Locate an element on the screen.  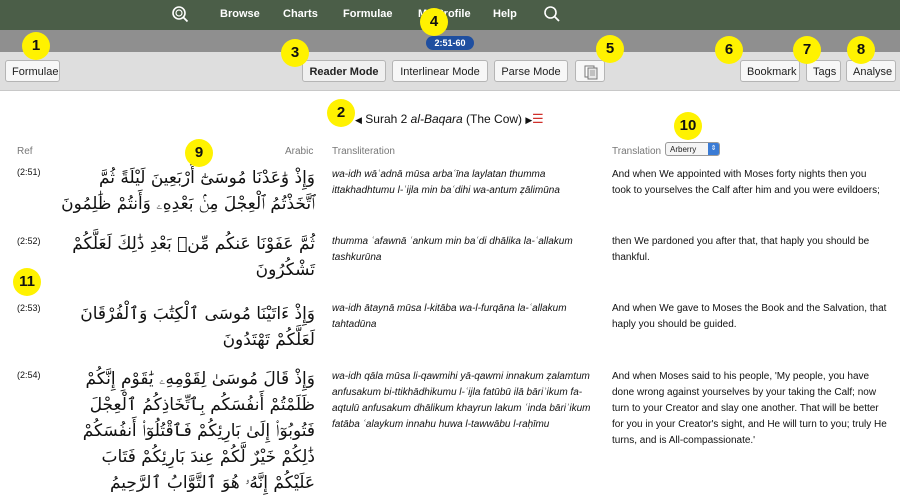
surah-name: al-Baqara is located at coordinates (436, 119).